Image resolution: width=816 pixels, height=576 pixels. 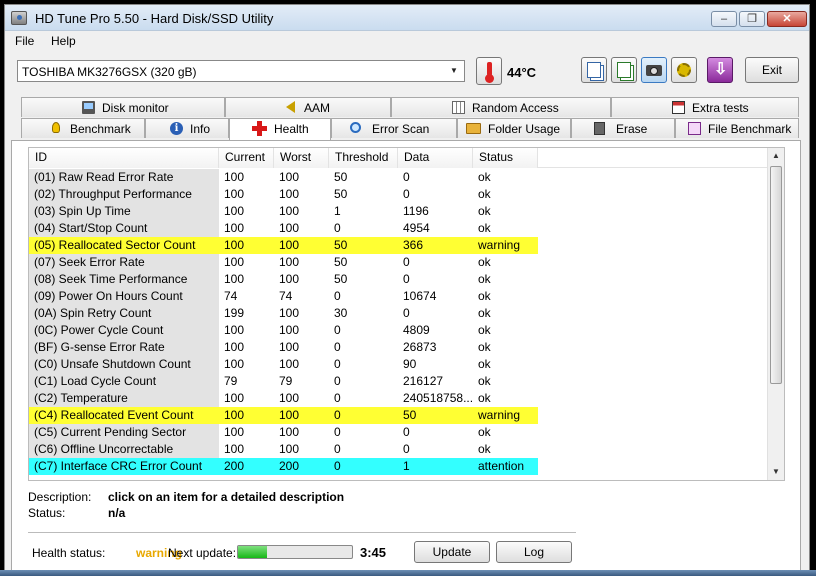 I want to click on progress-fill, so click(x=252, y=552).